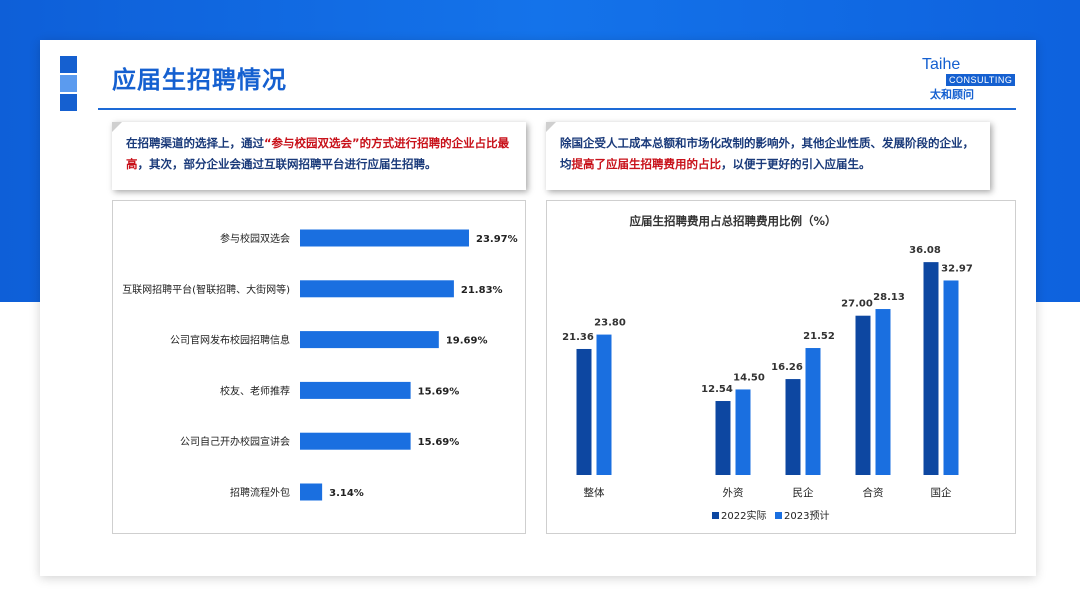 This screenshot has width=1080, height=608. What do you see at coordinates (925, 250) in the screenshot?
I see `bar-value-label: 36.08` at bounding box center [925, 250].